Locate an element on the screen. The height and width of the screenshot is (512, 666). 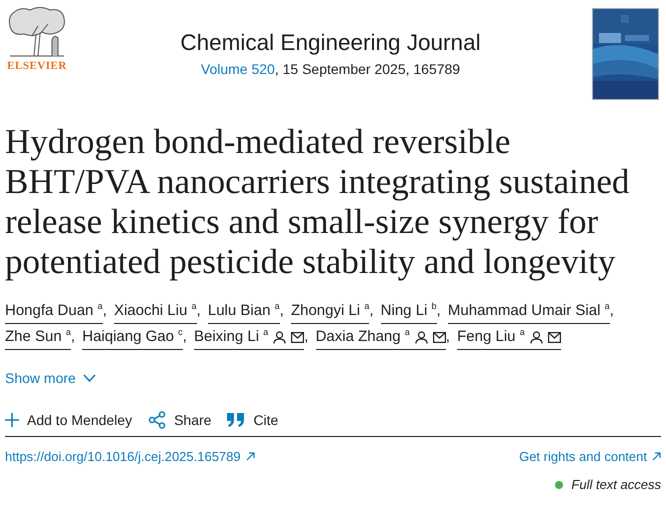
rights-link: Get rights and content is located at coordinates (590, 456).